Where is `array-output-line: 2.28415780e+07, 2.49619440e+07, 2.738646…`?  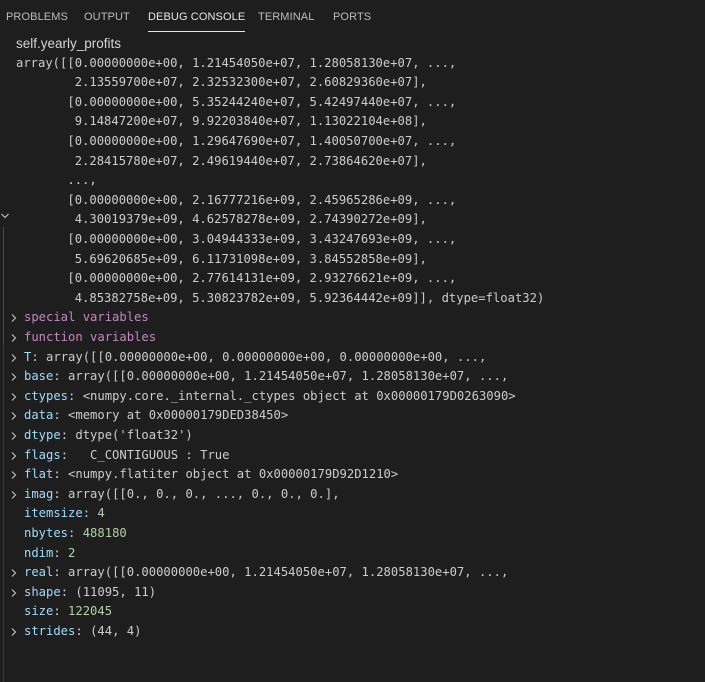 array-output-line: 2.28415780e+07, 2.49619440e+07, 2.738646… is located at coordinates (352, 162).